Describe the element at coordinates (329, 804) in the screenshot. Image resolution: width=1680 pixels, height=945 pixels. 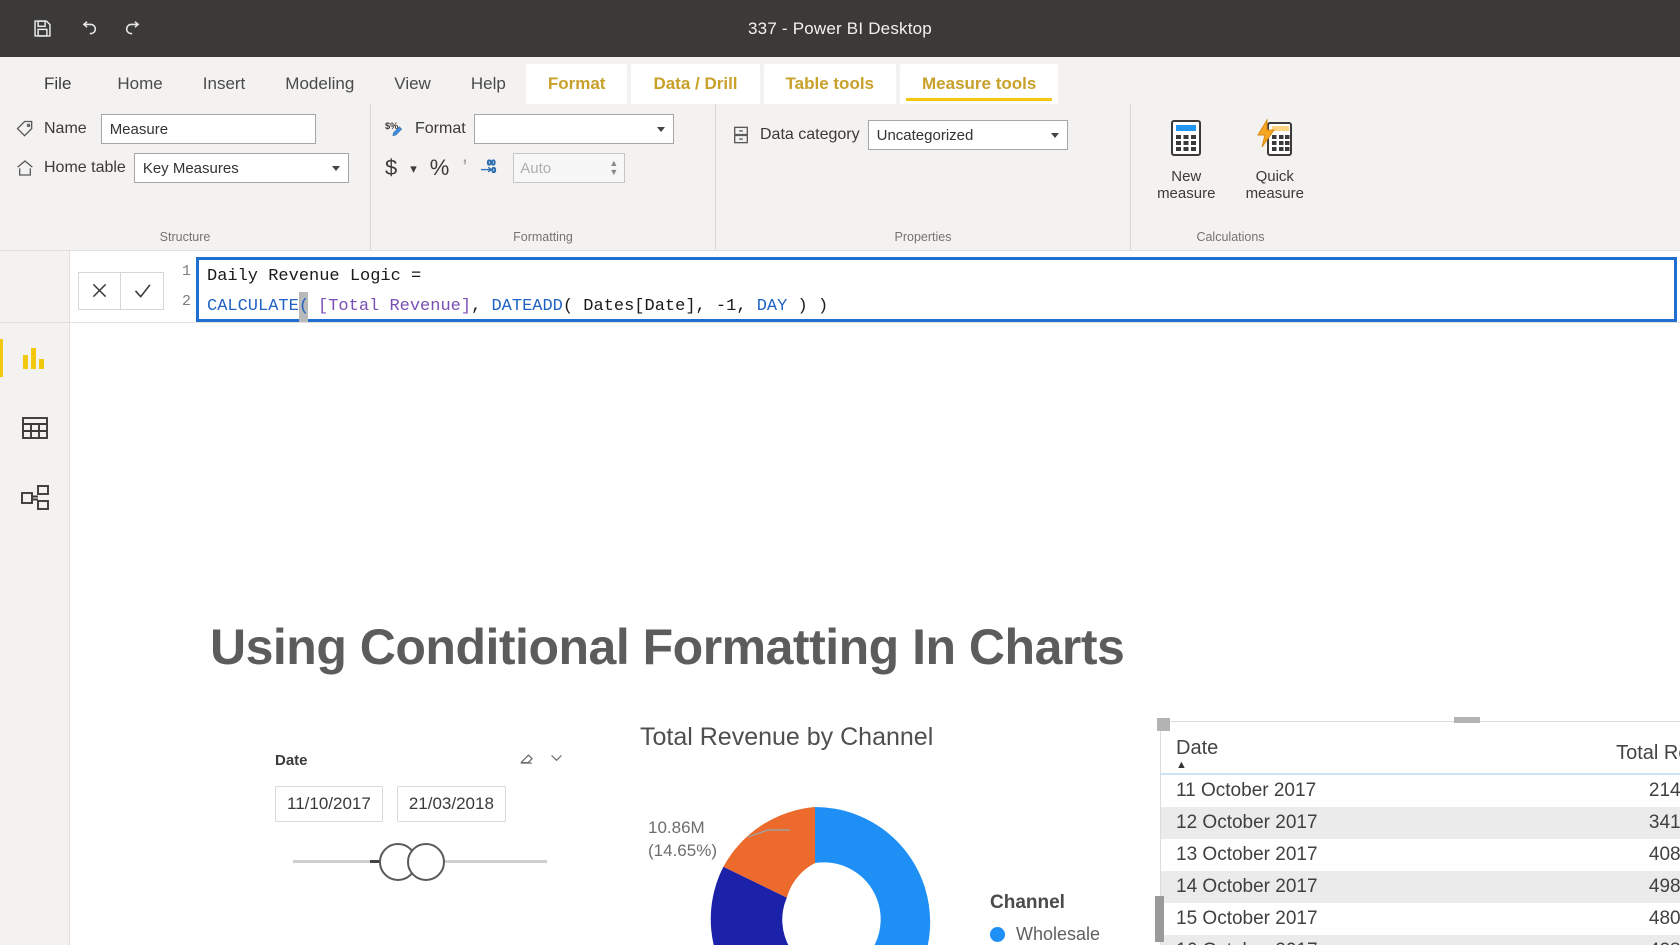
I see `date-start-input: 11/10/2017` at that location.